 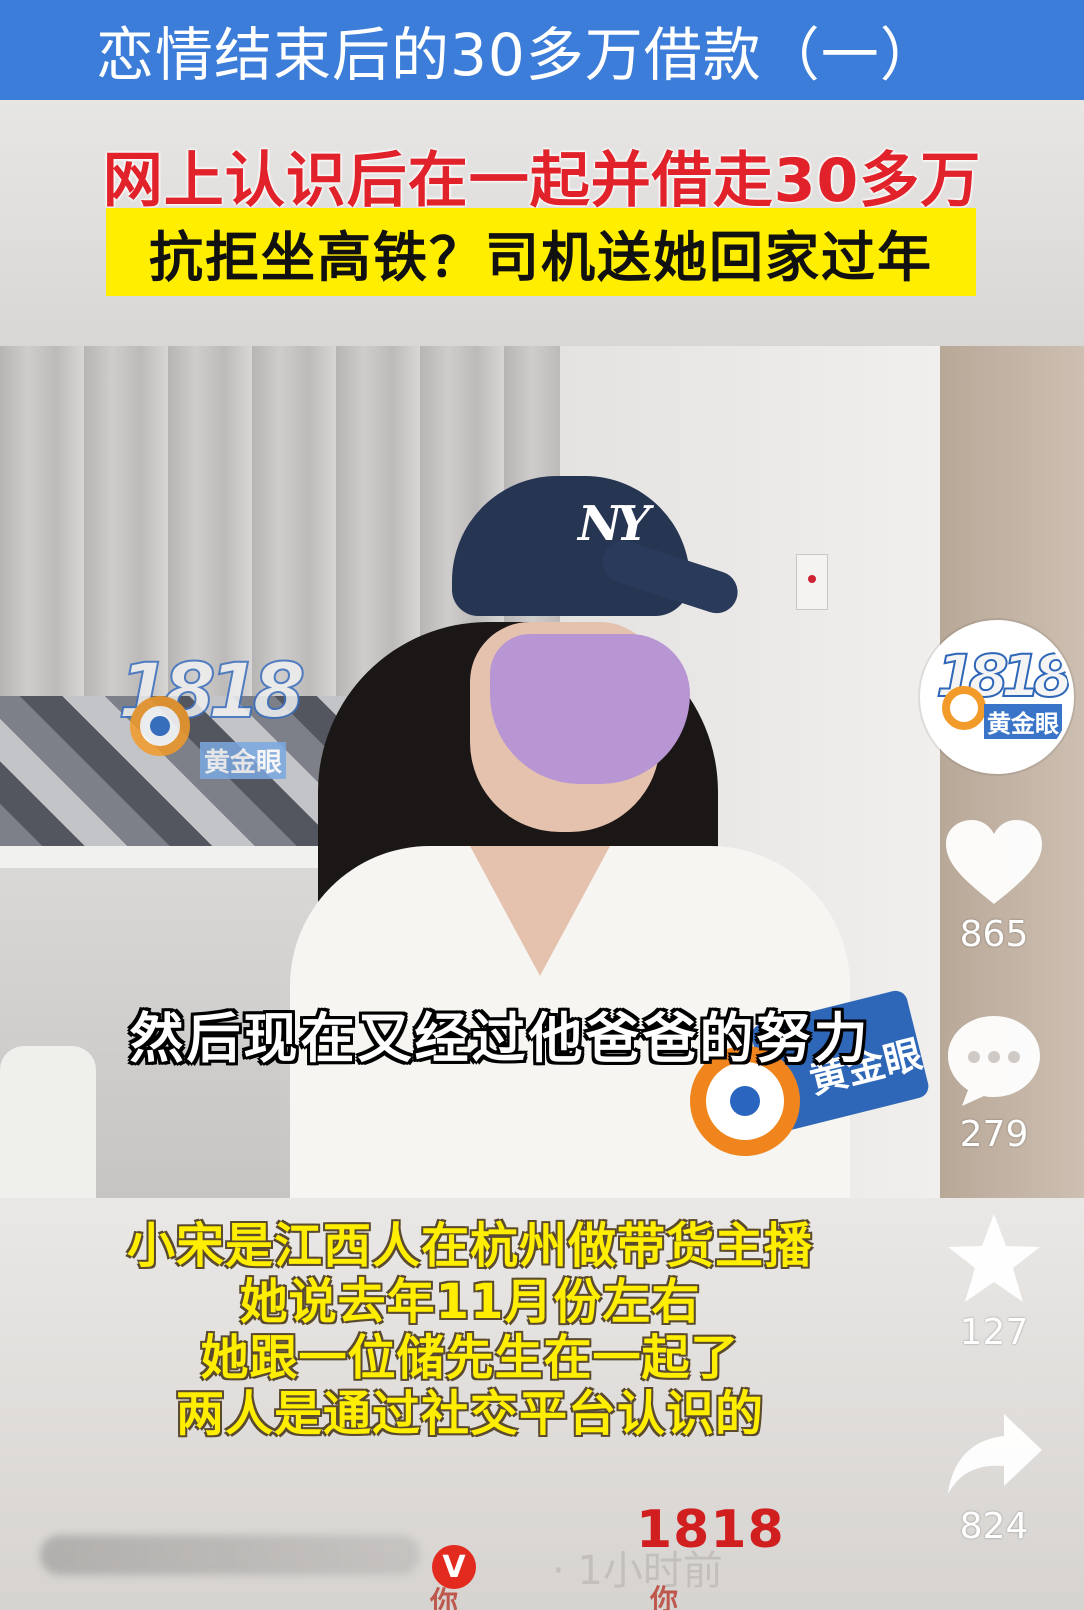 I want to click on like-count: 865, so click(x=994, y=934).